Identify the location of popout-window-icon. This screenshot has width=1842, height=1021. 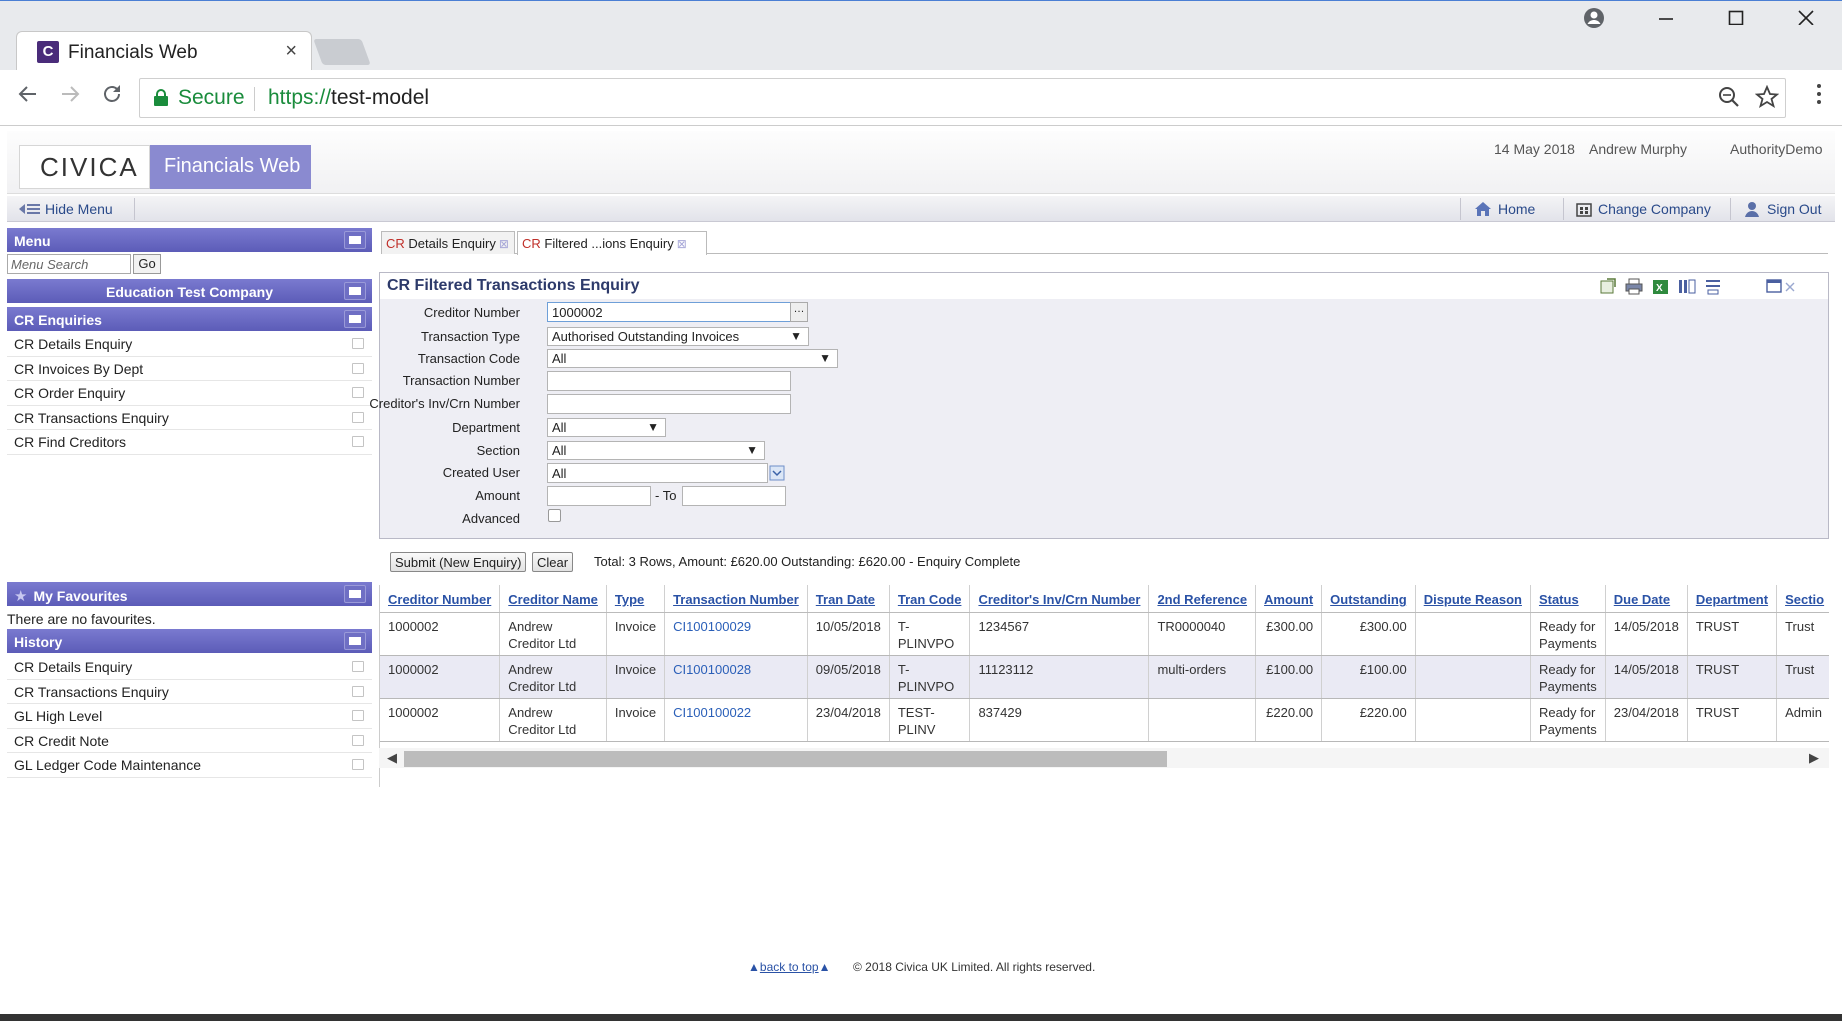
(1780, 286).